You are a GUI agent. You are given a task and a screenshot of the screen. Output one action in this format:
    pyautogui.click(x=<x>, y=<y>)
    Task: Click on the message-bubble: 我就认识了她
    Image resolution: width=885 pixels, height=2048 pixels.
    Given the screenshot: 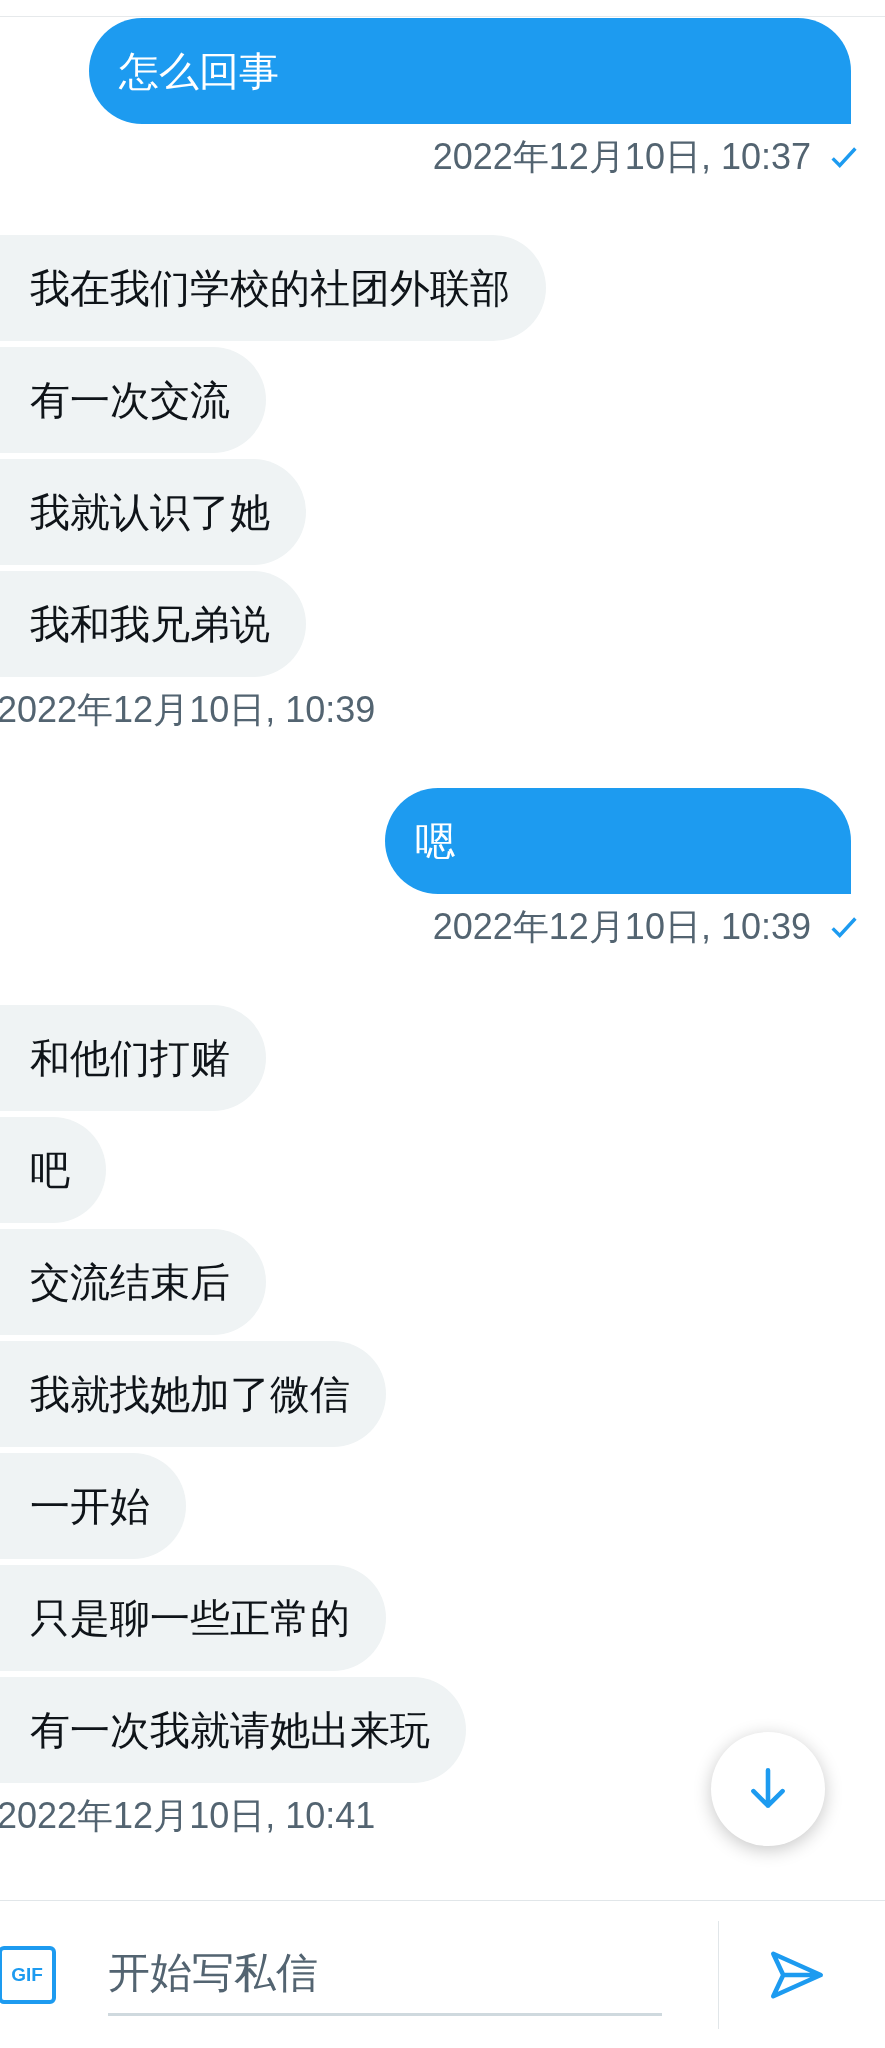 What is the action you would take?
    pyautogui.click(x=153, y=512)
    